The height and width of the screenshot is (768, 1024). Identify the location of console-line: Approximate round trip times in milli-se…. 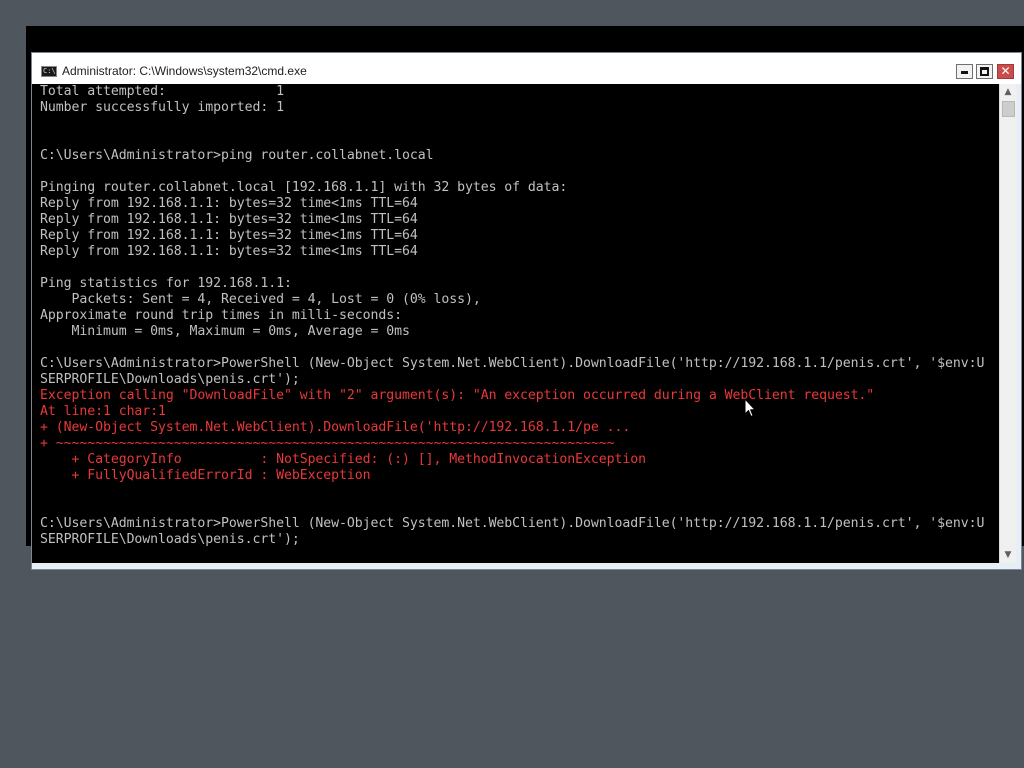
(221, 315).